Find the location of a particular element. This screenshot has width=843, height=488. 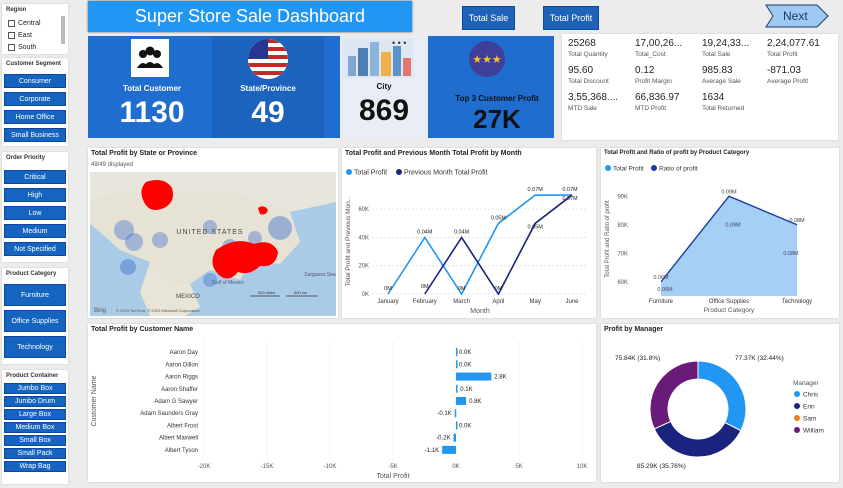

y-tick-label: Aaron Riggs is located at coordinates (181, 378).